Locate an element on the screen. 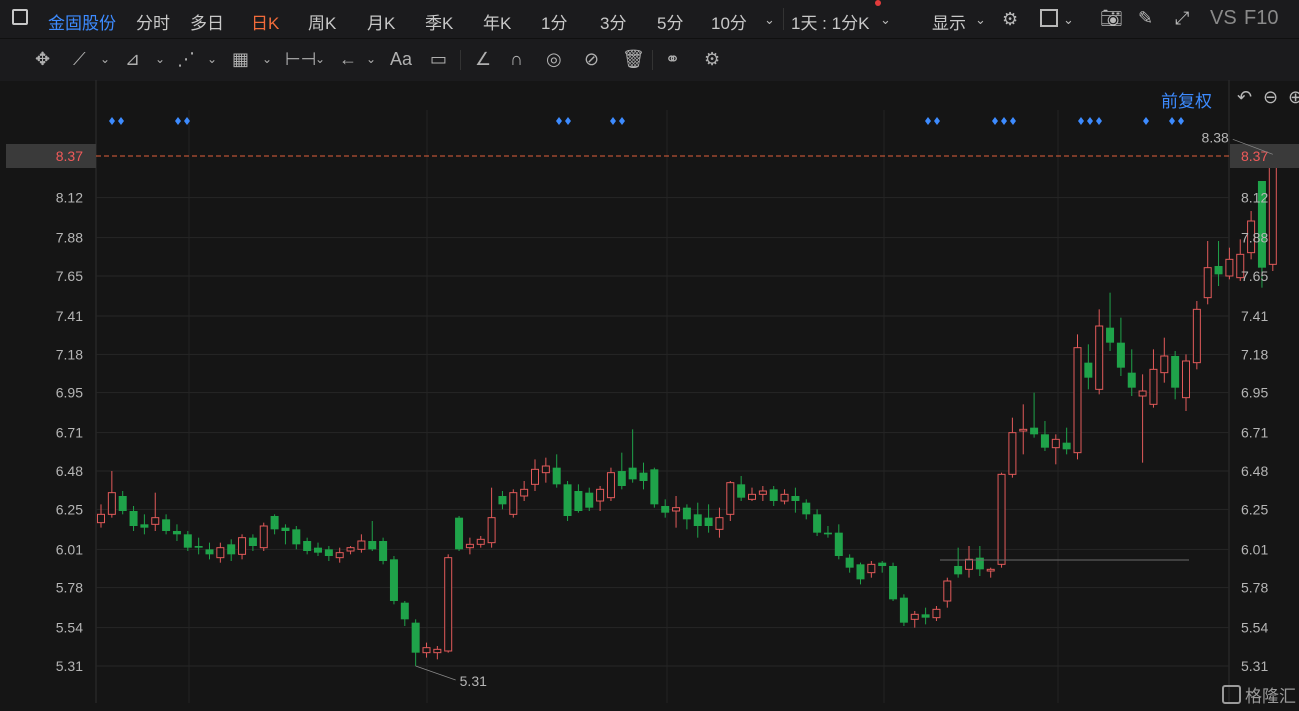 This screenshot has height=711, width=1299. y-tick-label-right: 7.18 is located at coordinates (1254, 354).